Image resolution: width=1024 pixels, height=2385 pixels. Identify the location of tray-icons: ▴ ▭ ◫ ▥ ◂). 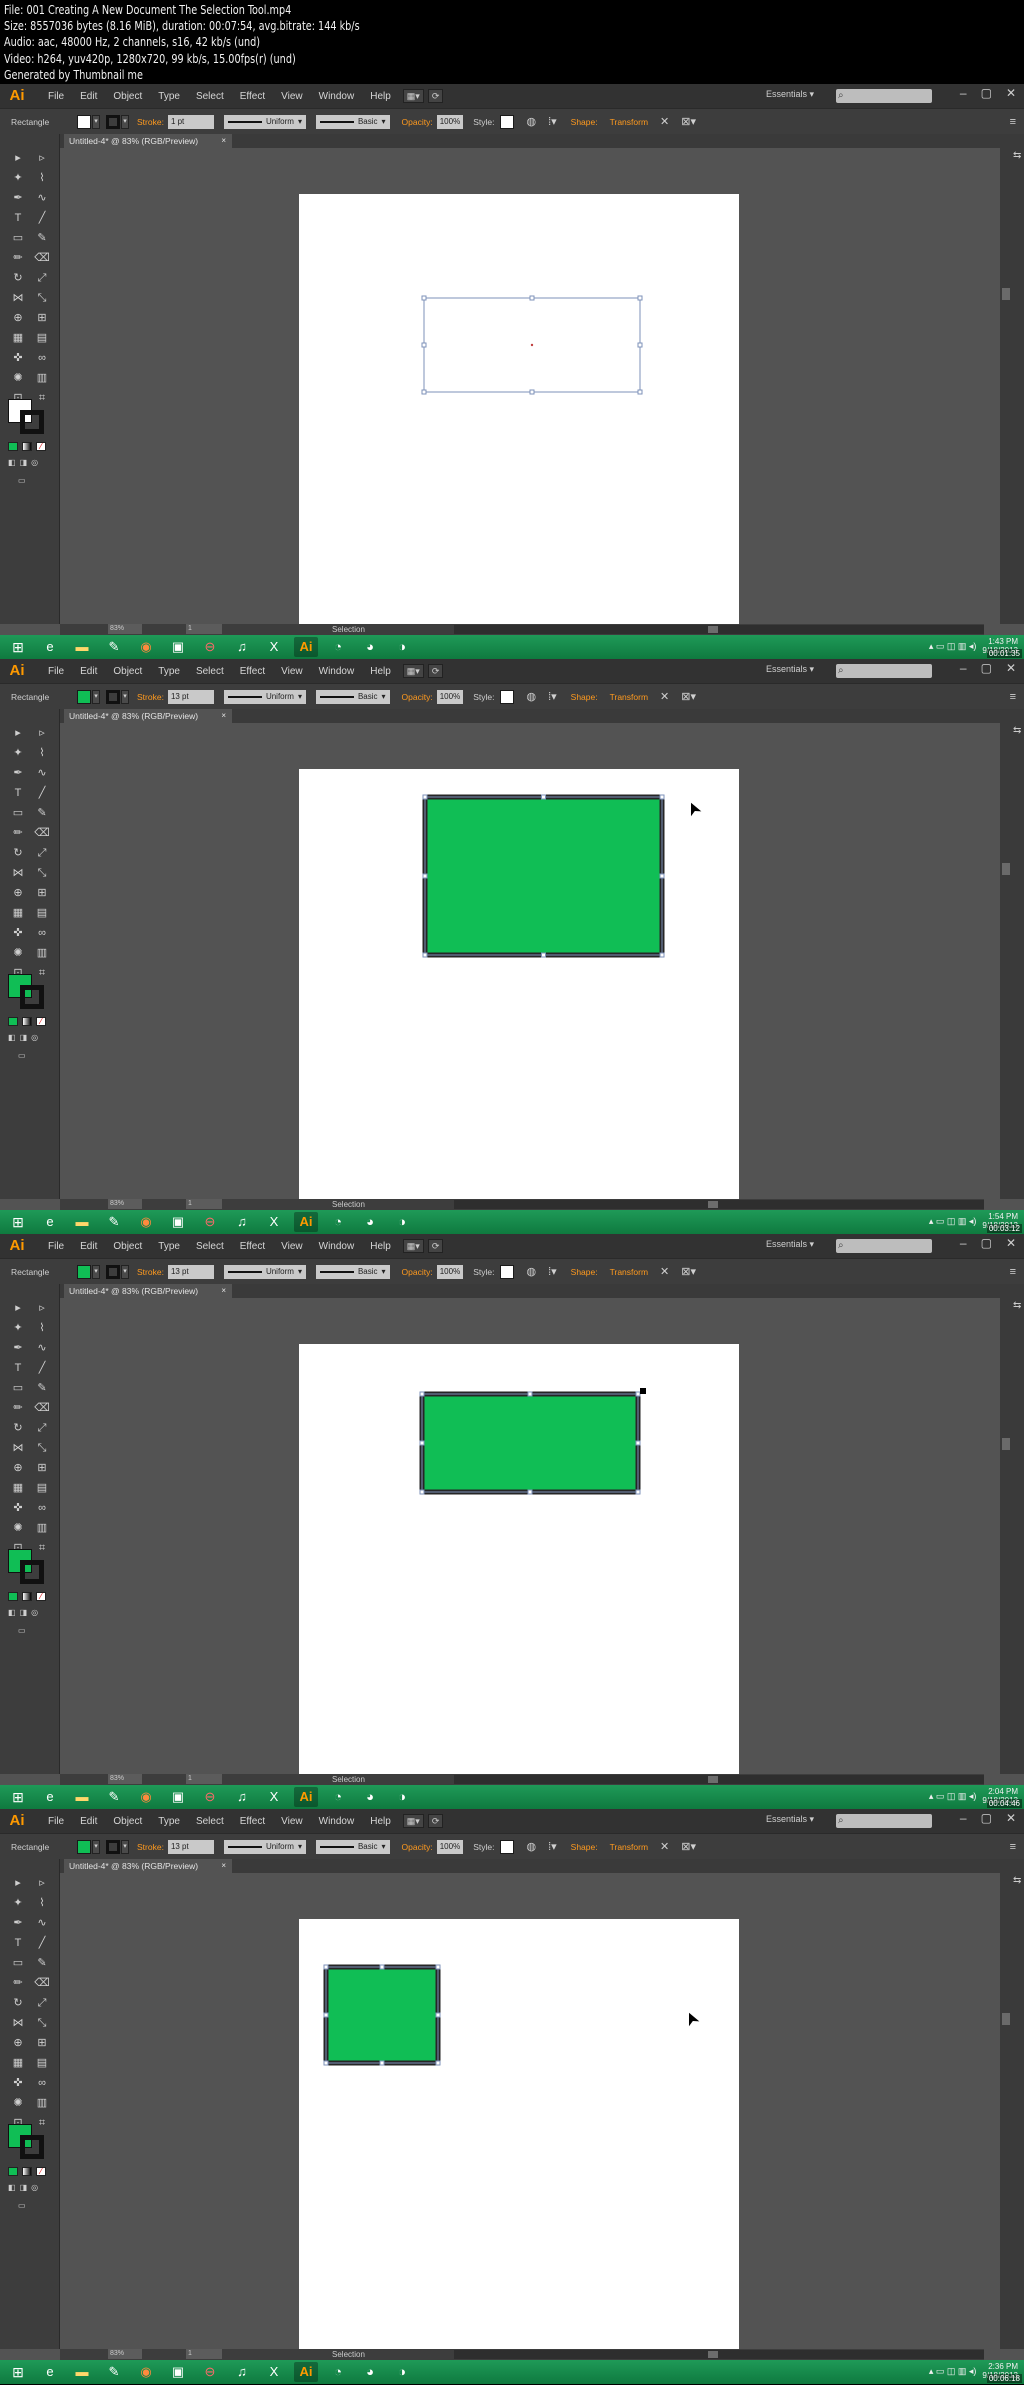
(953, 2371).